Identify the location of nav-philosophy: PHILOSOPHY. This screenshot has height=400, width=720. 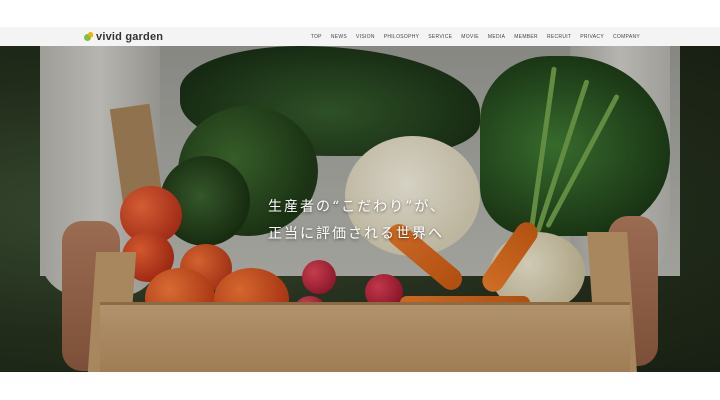
(402, 37).